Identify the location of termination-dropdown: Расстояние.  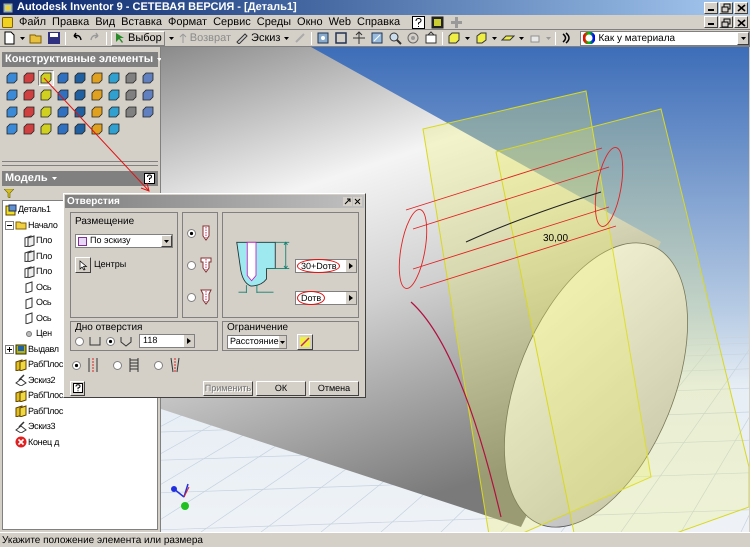
(257, 342).